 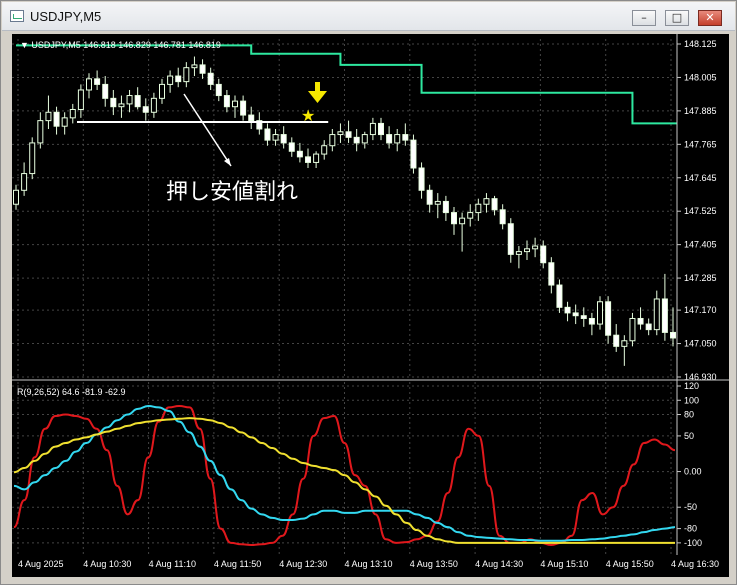 I want to click on title-bar: USDJPY,M5 – □ ✕, so click(x=368, y=16).